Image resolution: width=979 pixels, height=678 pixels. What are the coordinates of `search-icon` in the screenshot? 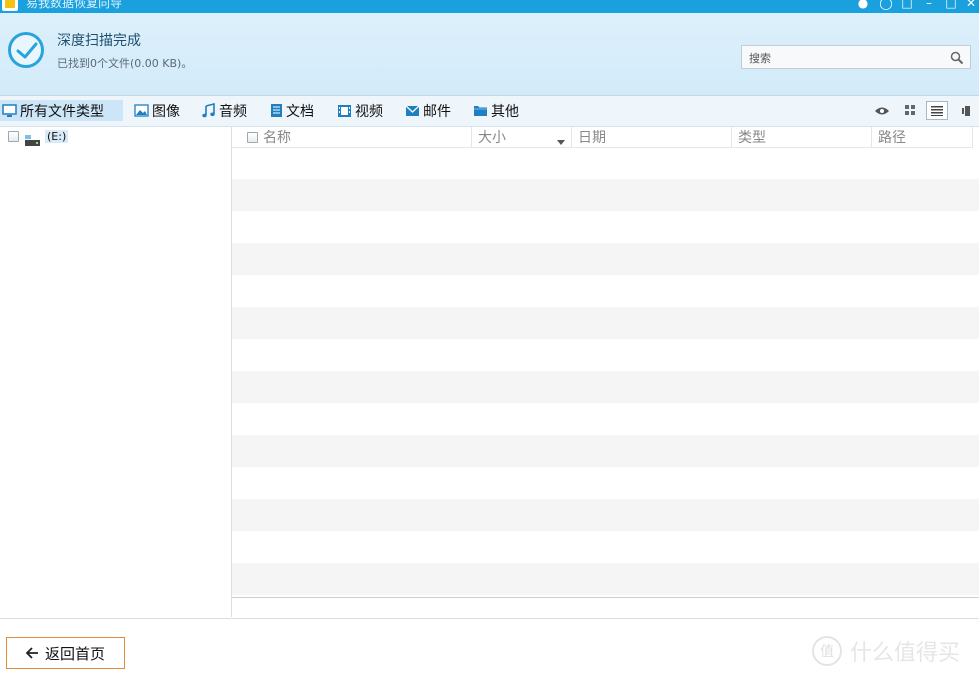 It's located at (957, 59).